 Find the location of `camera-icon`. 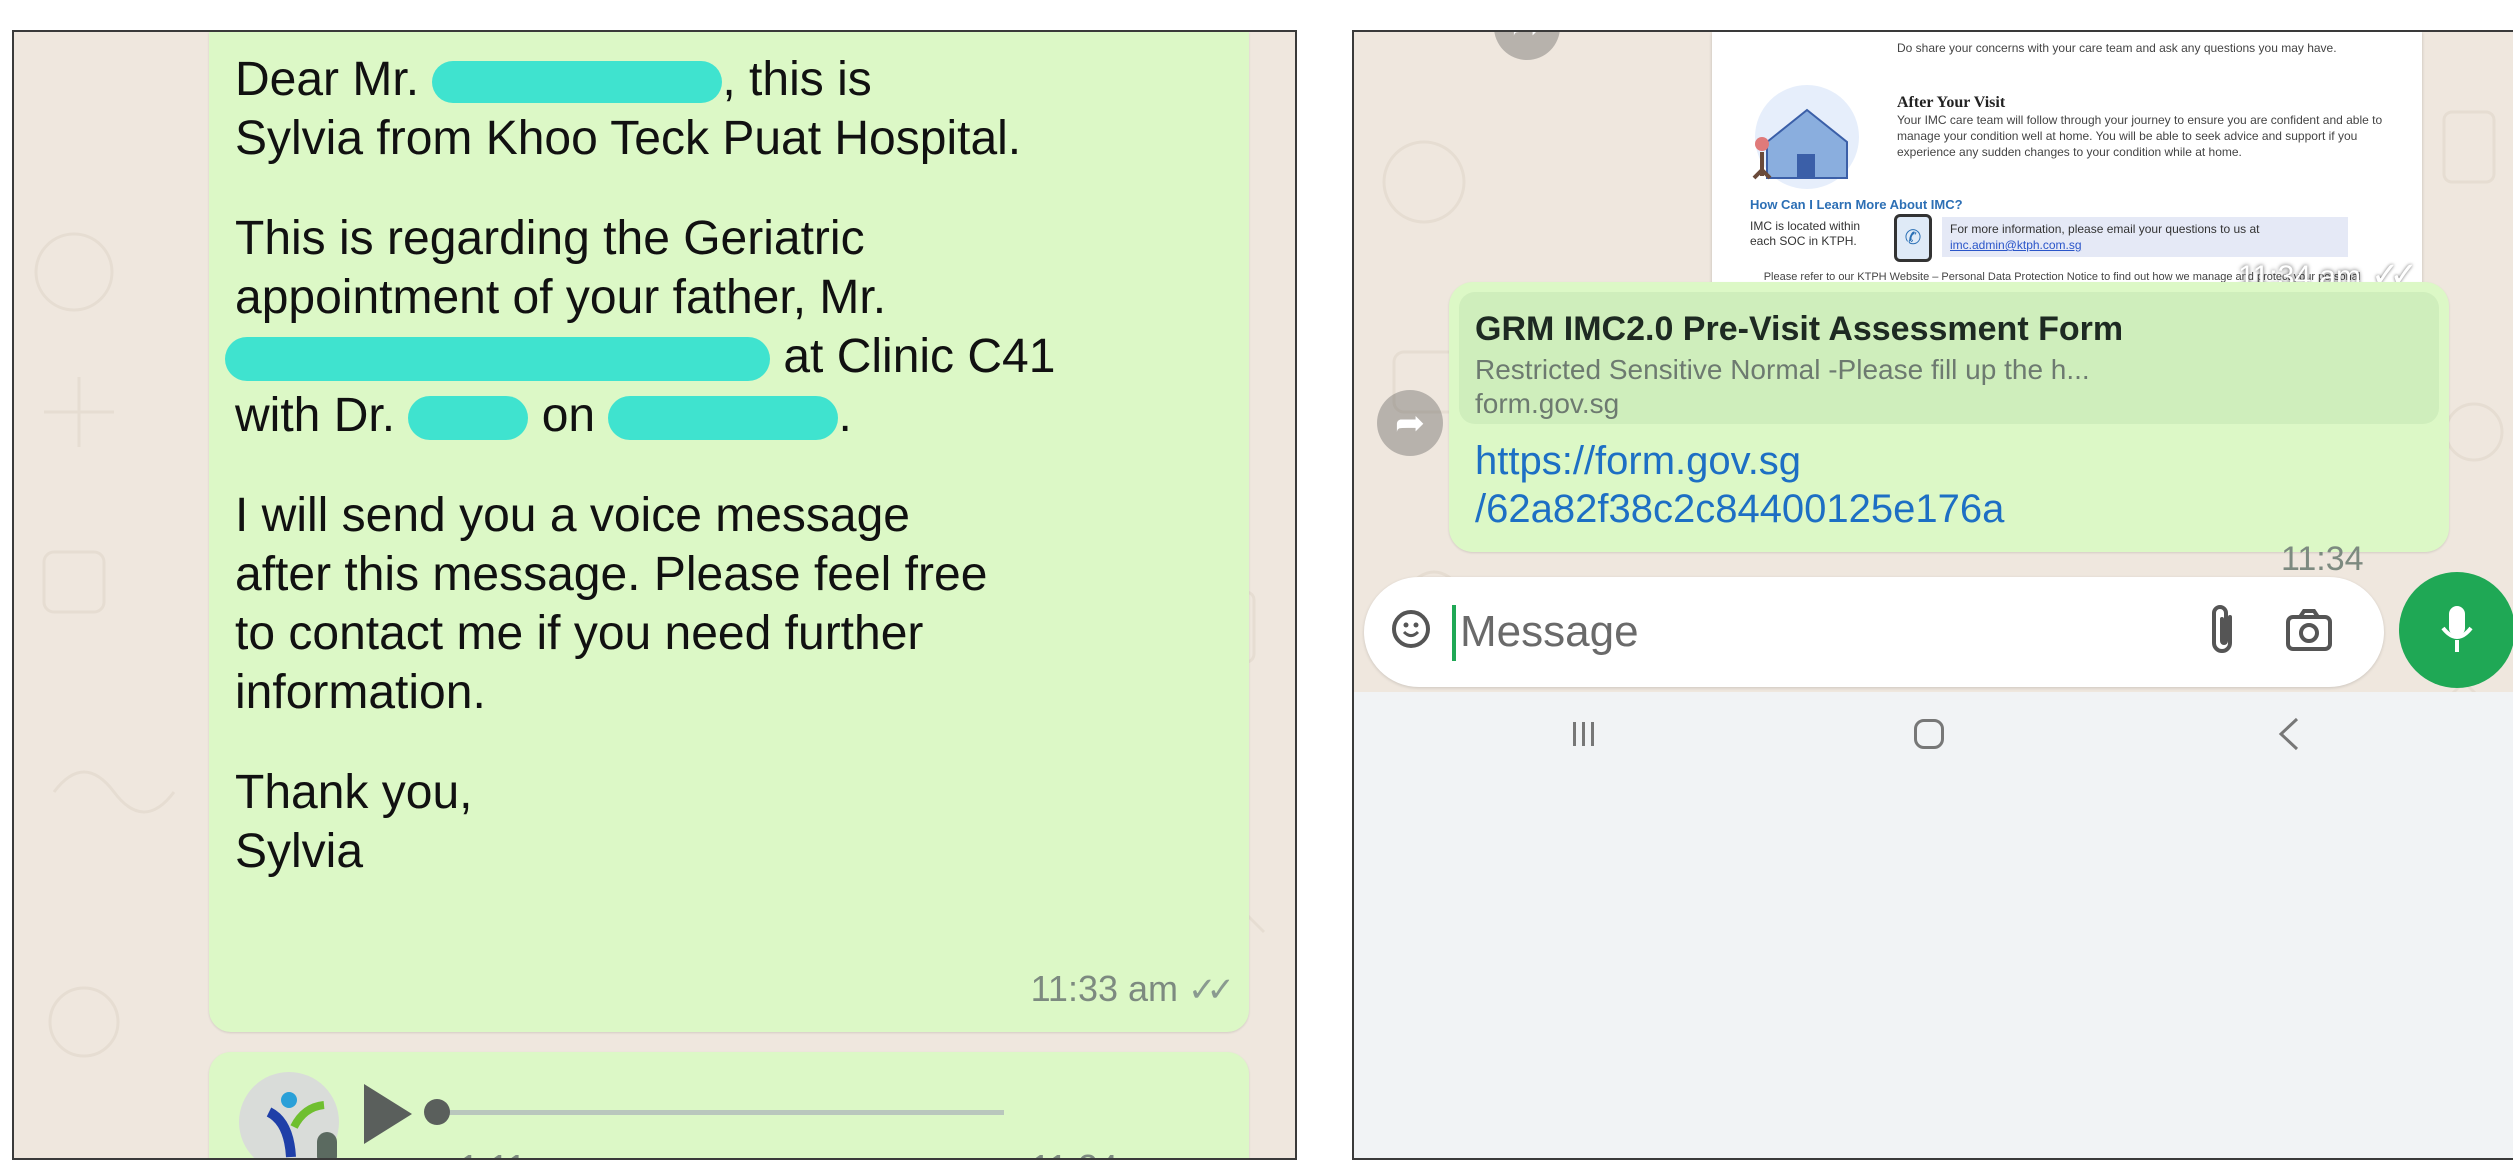

camera-icon is located at coordinates (2309, 630).